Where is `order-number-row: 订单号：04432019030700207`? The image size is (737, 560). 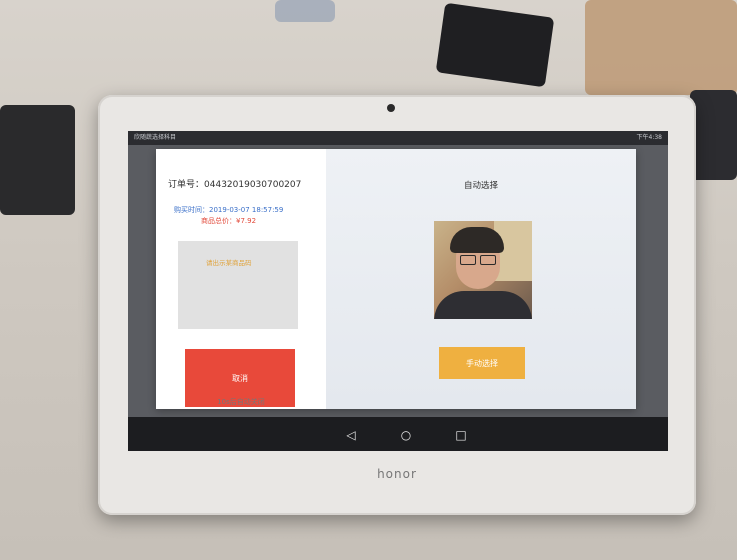 order-number-row: 订单号：04432019030700207 is located at coordinates (234, 183).